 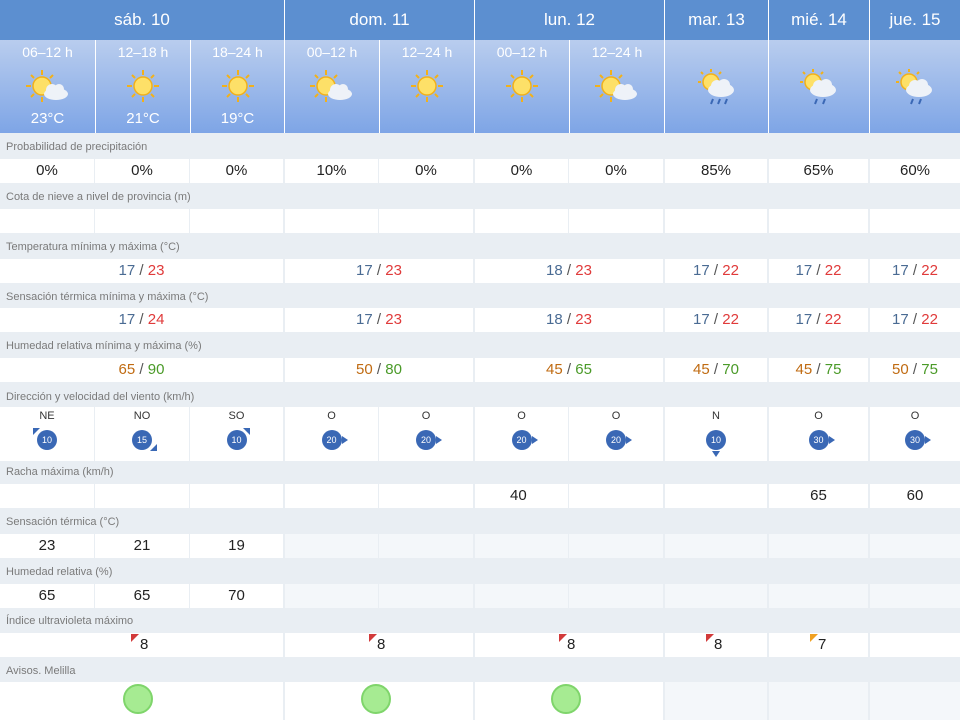 I want to click on section-title: Probabilidad de precipitación, so click(x=77, y=147).